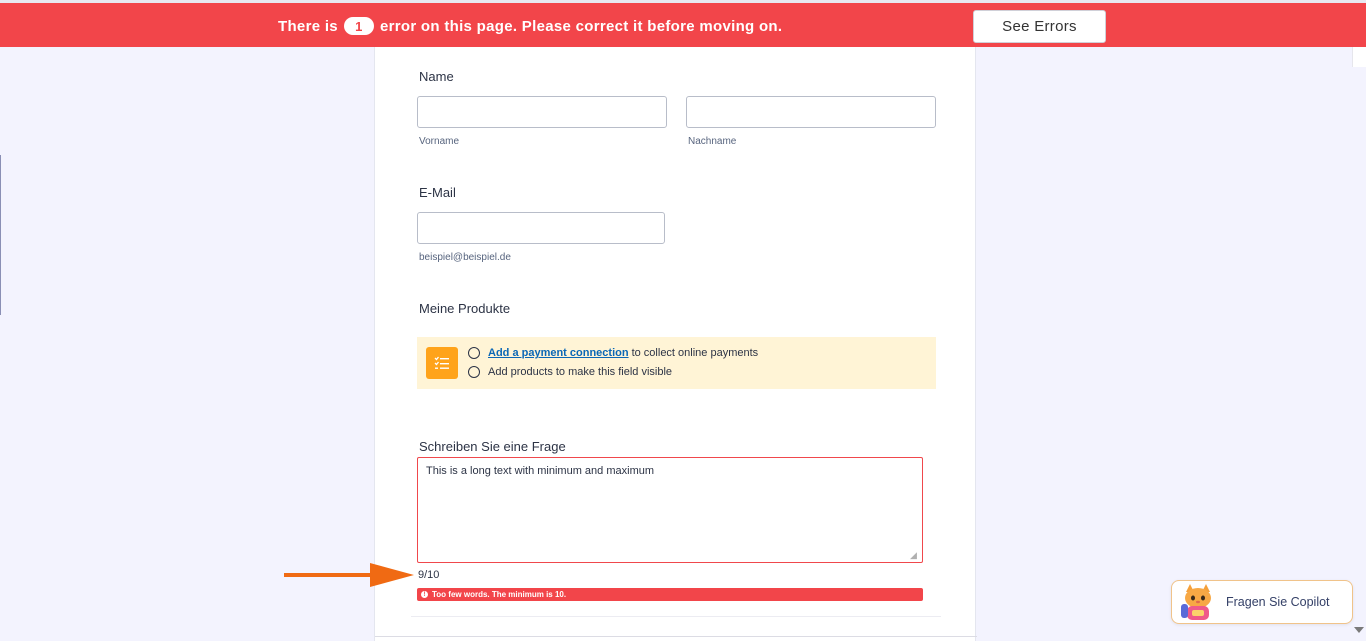 Image resolution: width=1366 pixels, height=641 pixels. What do you see at coordinates (358, 26) in the screenshot?
I see `error-count-badge: 1` at bounding box center [358, 26].